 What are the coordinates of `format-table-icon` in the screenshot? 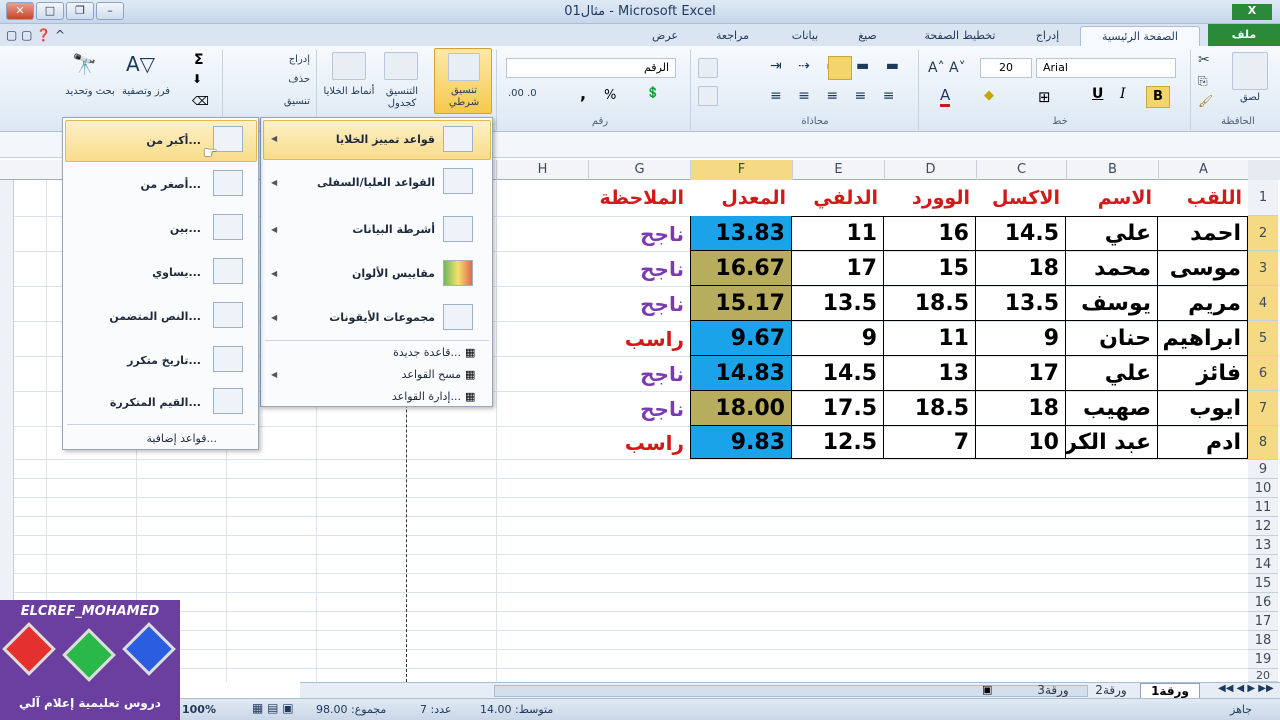 It's located at (401, 66).